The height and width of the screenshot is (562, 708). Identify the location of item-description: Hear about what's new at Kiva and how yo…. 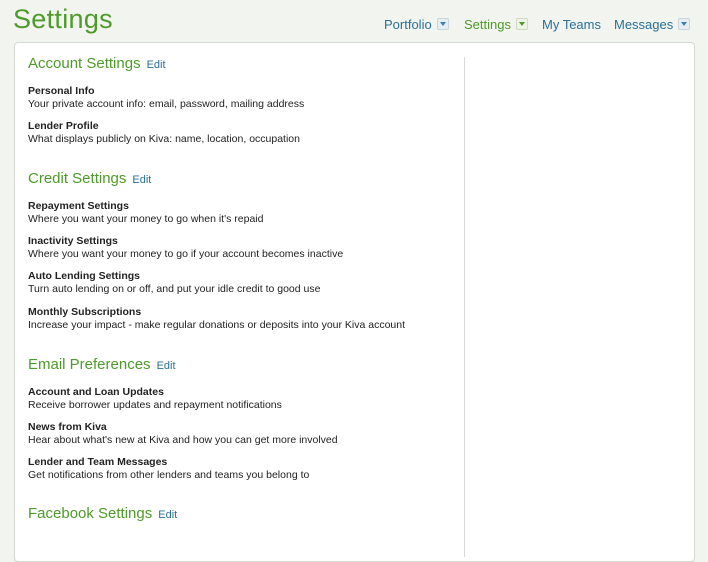
(183, 440).